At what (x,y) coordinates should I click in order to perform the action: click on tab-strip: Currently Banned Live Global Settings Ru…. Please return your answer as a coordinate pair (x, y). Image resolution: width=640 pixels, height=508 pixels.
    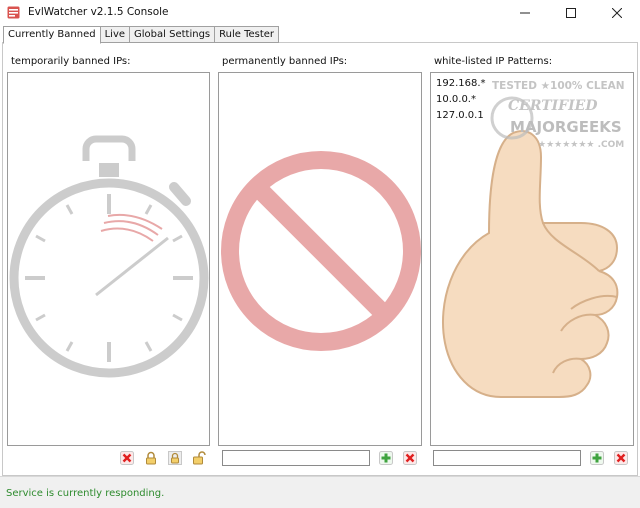
    Looking at the image, I should click on (141, 35).